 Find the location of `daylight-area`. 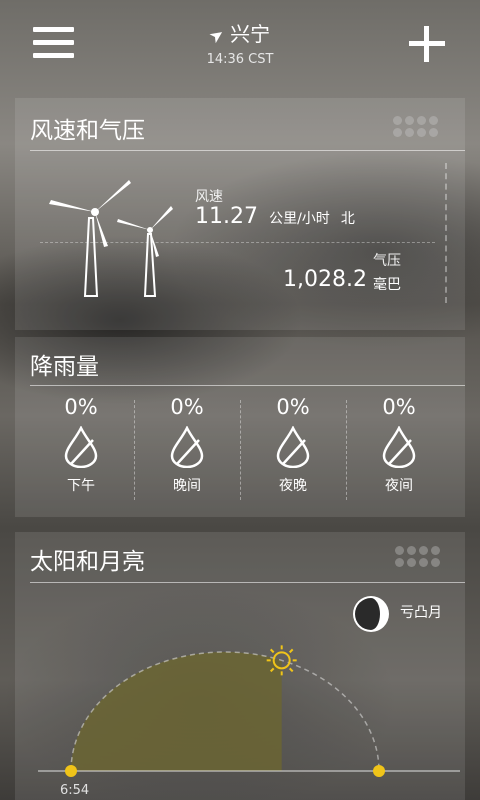

daylight-area is located at coordinates (176, 711).